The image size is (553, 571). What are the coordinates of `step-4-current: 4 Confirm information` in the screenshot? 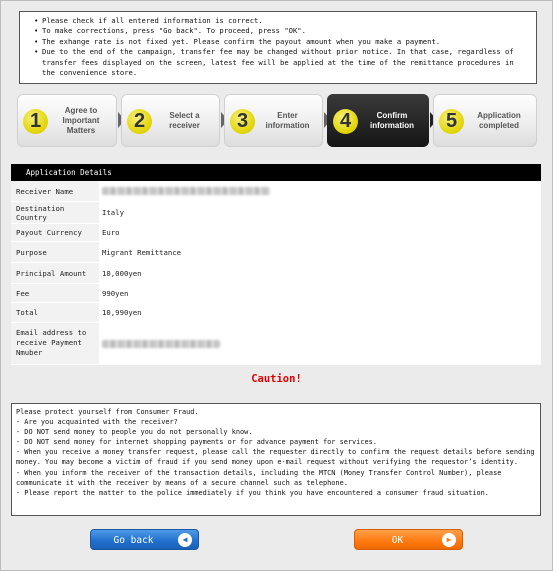 It's located at (378, 120).